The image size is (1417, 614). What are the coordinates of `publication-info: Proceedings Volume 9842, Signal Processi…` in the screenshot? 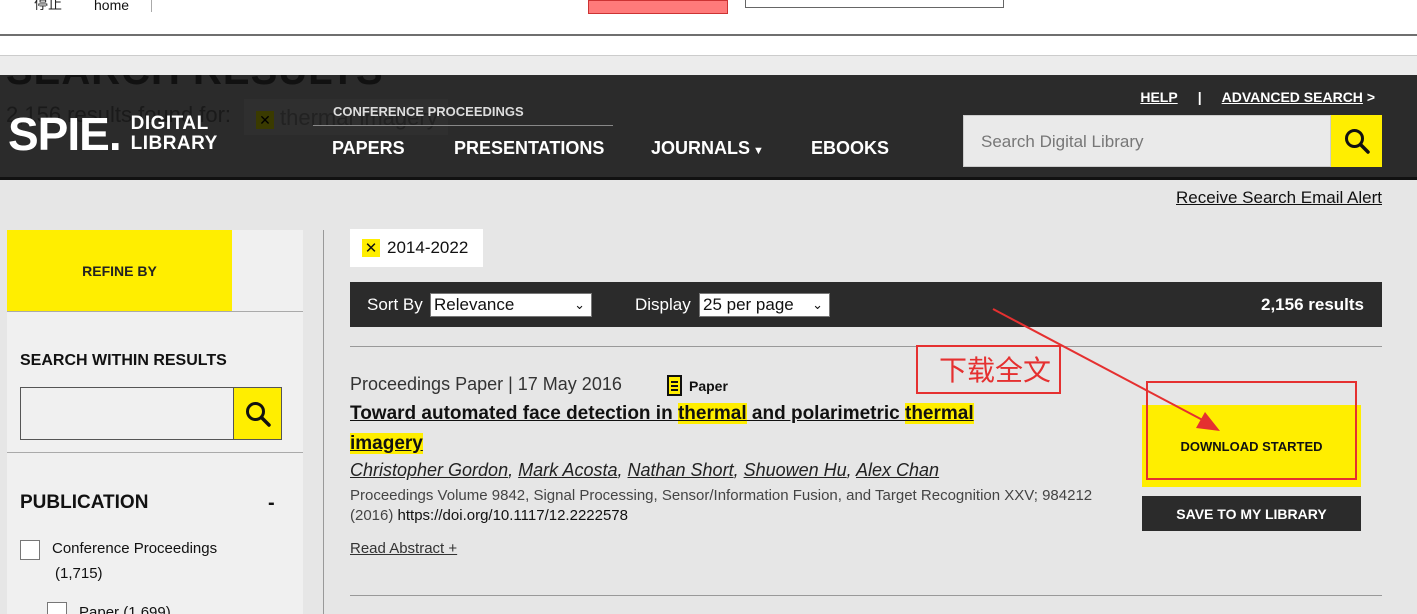 It's located at (730, 506).